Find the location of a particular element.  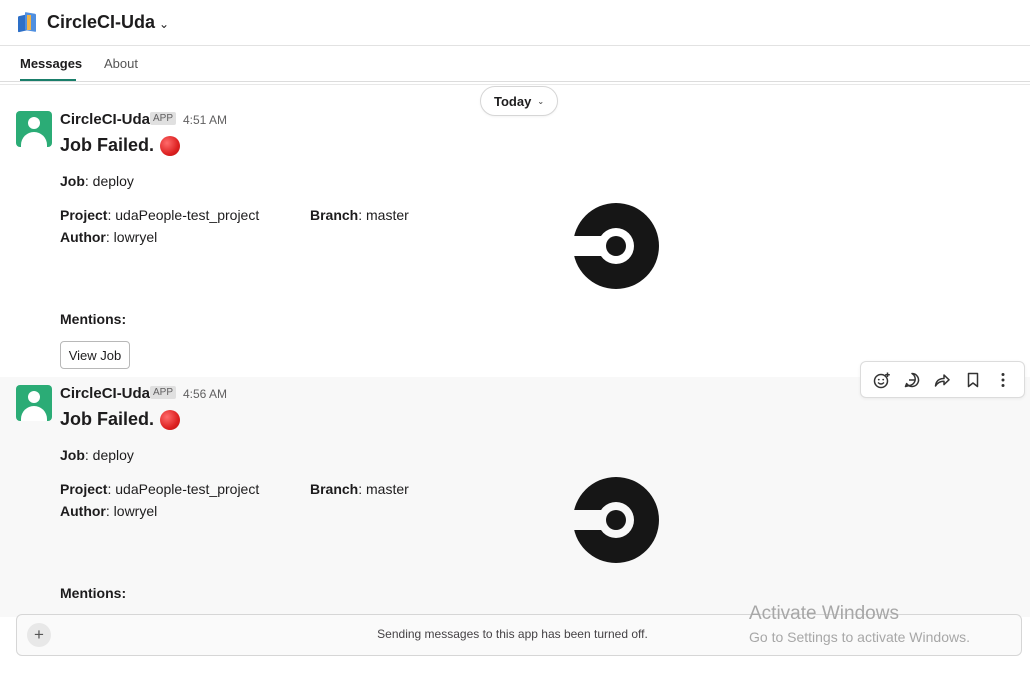

message-timestamp: 4:51 AM is located at coordinates (205, 120).